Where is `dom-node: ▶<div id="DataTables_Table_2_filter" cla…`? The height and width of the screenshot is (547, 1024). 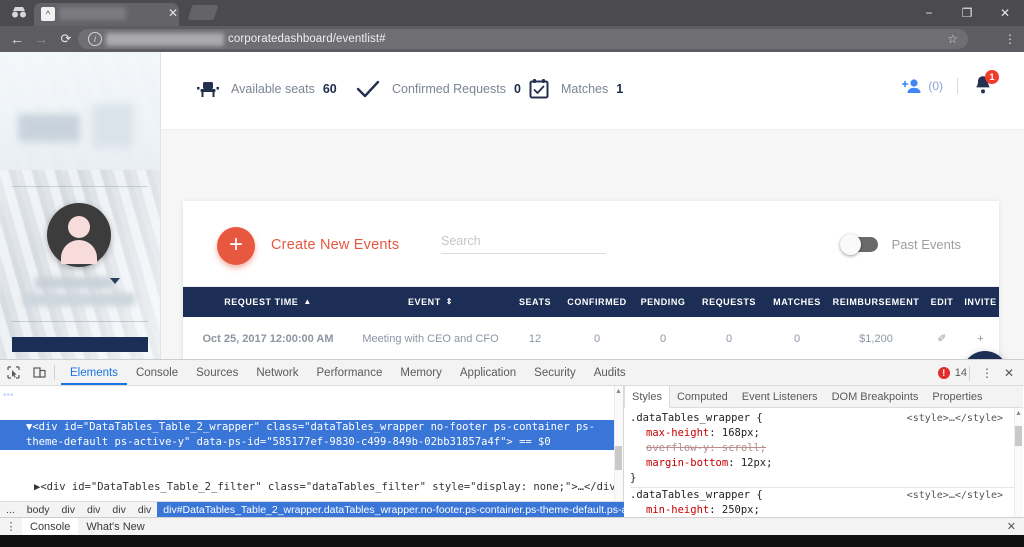 dom-node: ▶<div id="DataTables_Table_2_filter" cla… is located at coordinates (311, 487).